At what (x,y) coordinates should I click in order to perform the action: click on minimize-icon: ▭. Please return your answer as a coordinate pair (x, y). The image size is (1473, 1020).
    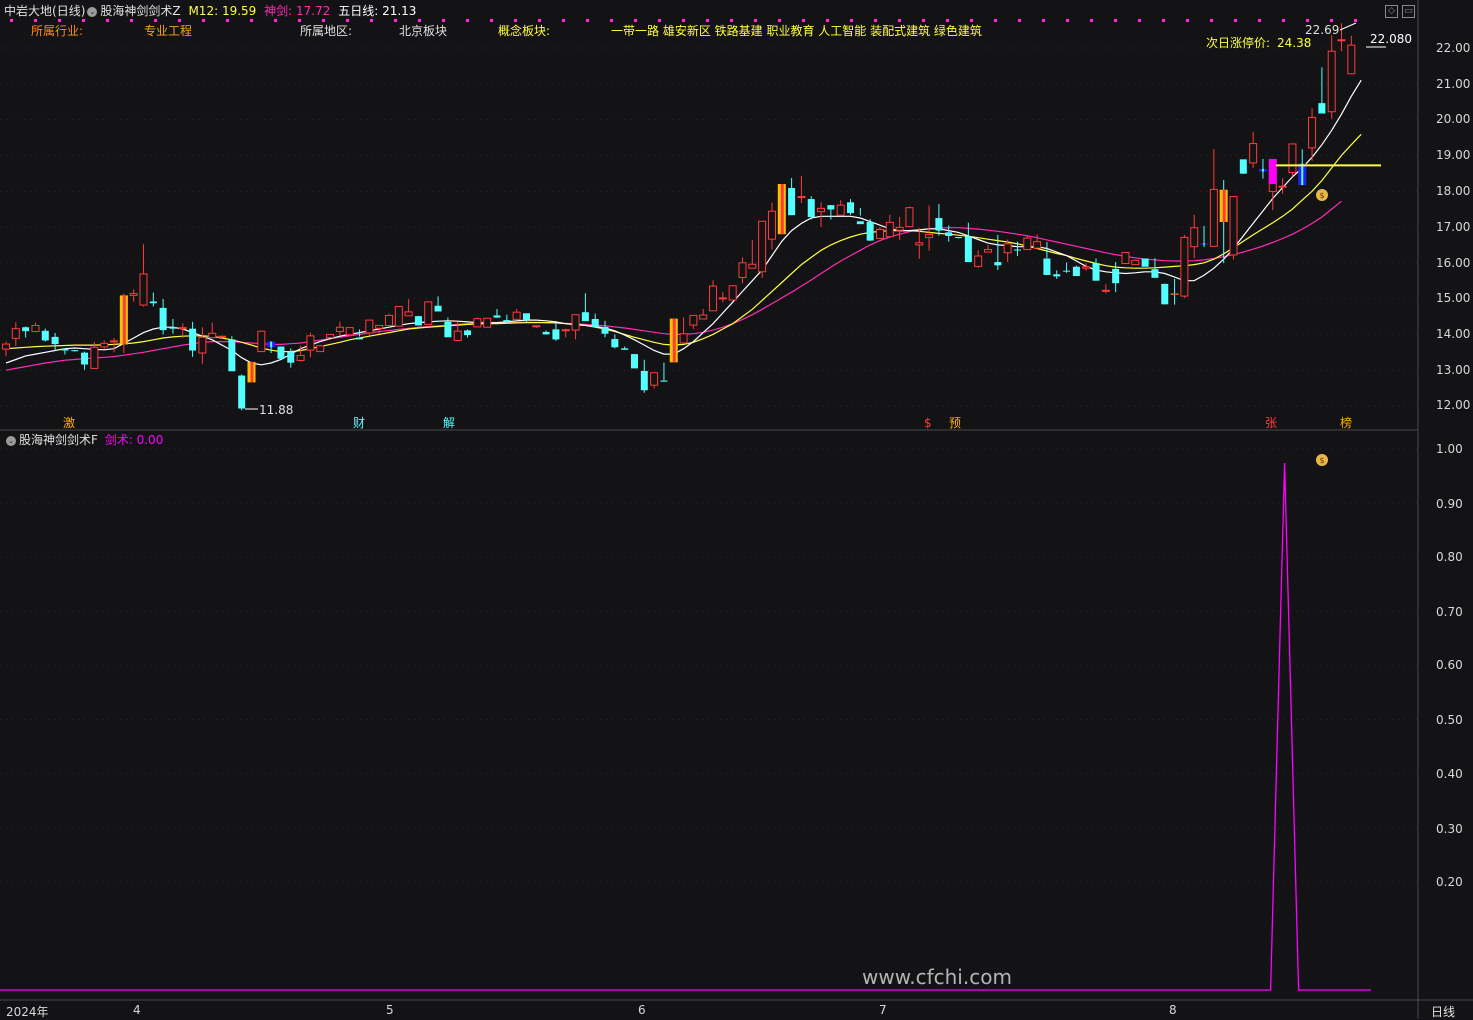
    Looking at the image, I should click on (1408, 11).